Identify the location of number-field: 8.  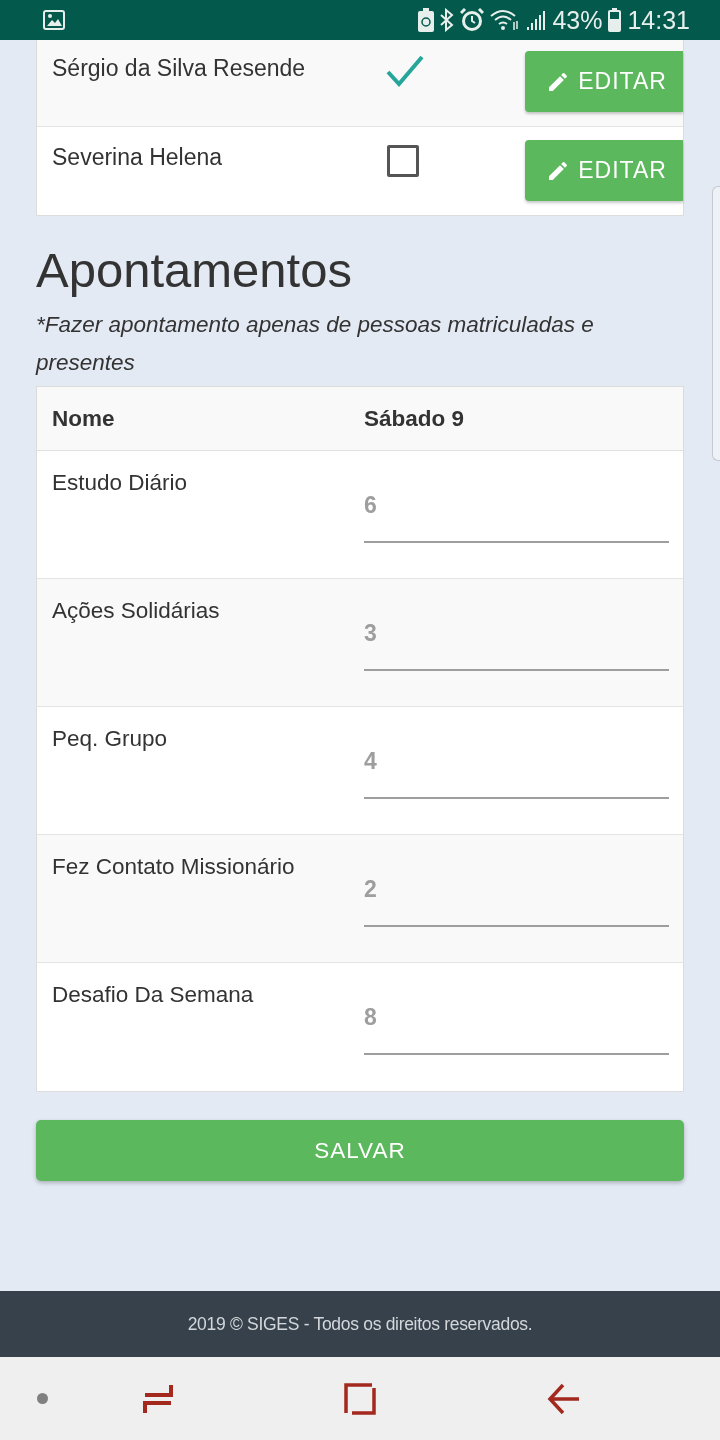
(516, 1025).